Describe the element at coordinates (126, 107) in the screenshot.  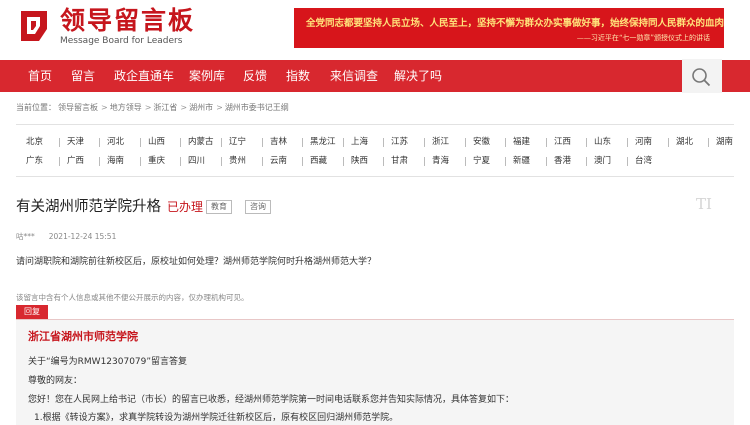
I see `breadcrumb-item: 地方领导` at that location.